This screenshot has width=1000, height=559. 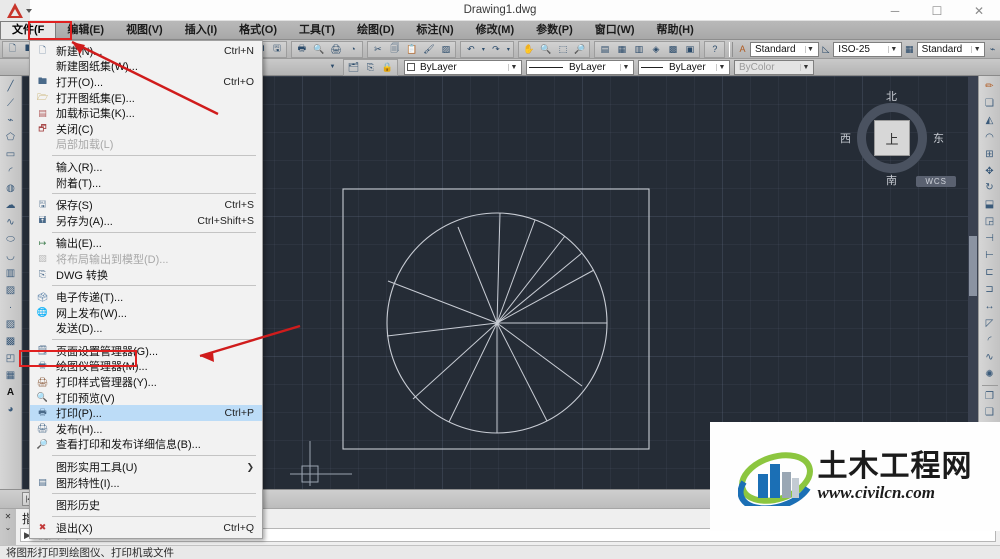 What do you see at coordinates (370, 67) in the screenshot?
I see `layer-previous-icon: ⎘` at bounding box center [370, 67].